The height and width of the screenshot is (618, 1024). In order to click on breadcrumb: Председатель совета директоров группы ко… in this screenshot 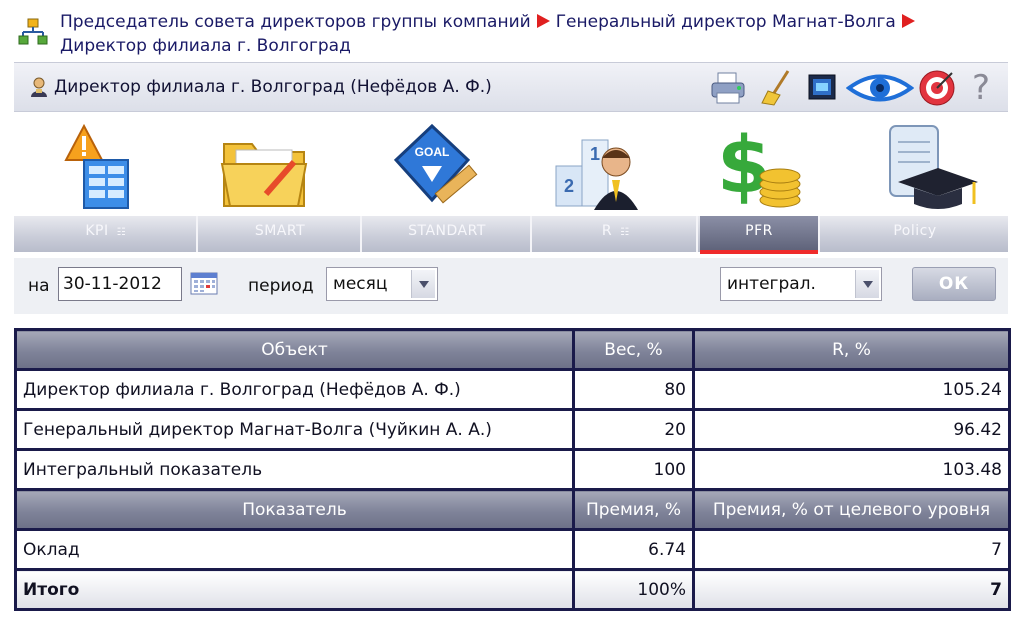, I will do `click(514, 33)`.